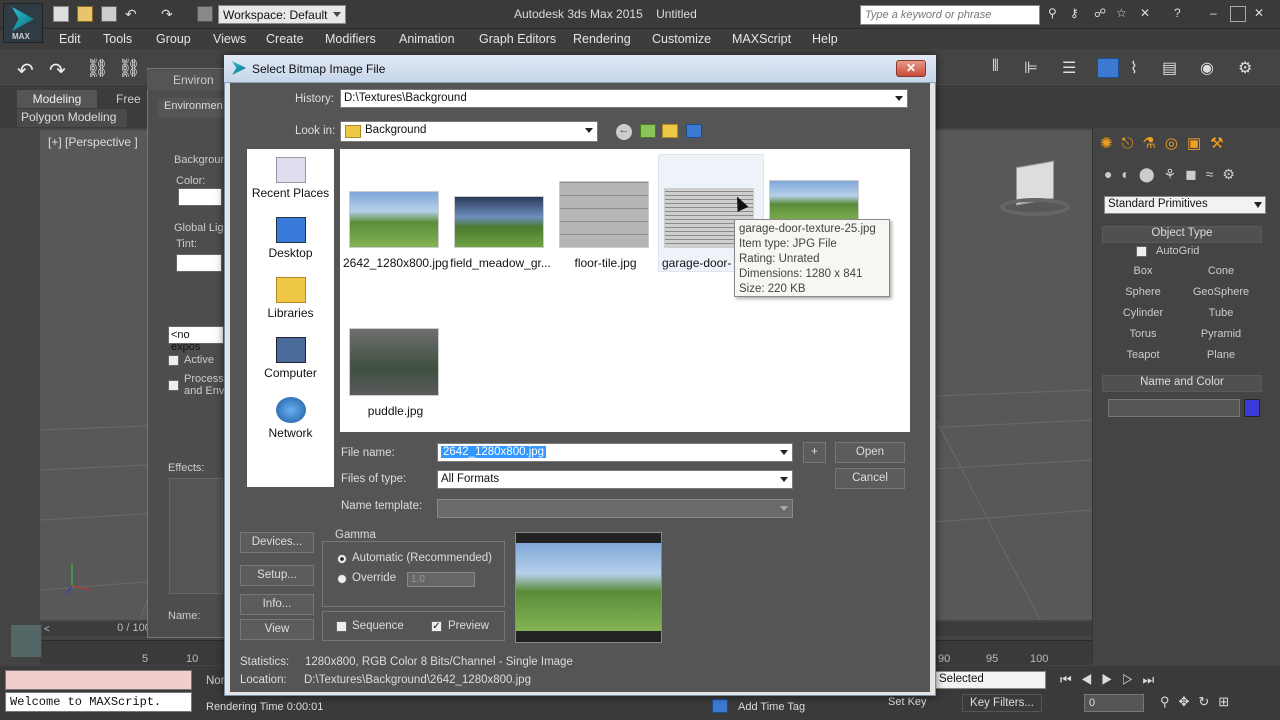 The width and height of the screenshot is (1280, 720). What do you see at coordinates (196, 339) in the screenshot?
I see `exposure-dropdown: <no expos` at bounding box center [196, 339].